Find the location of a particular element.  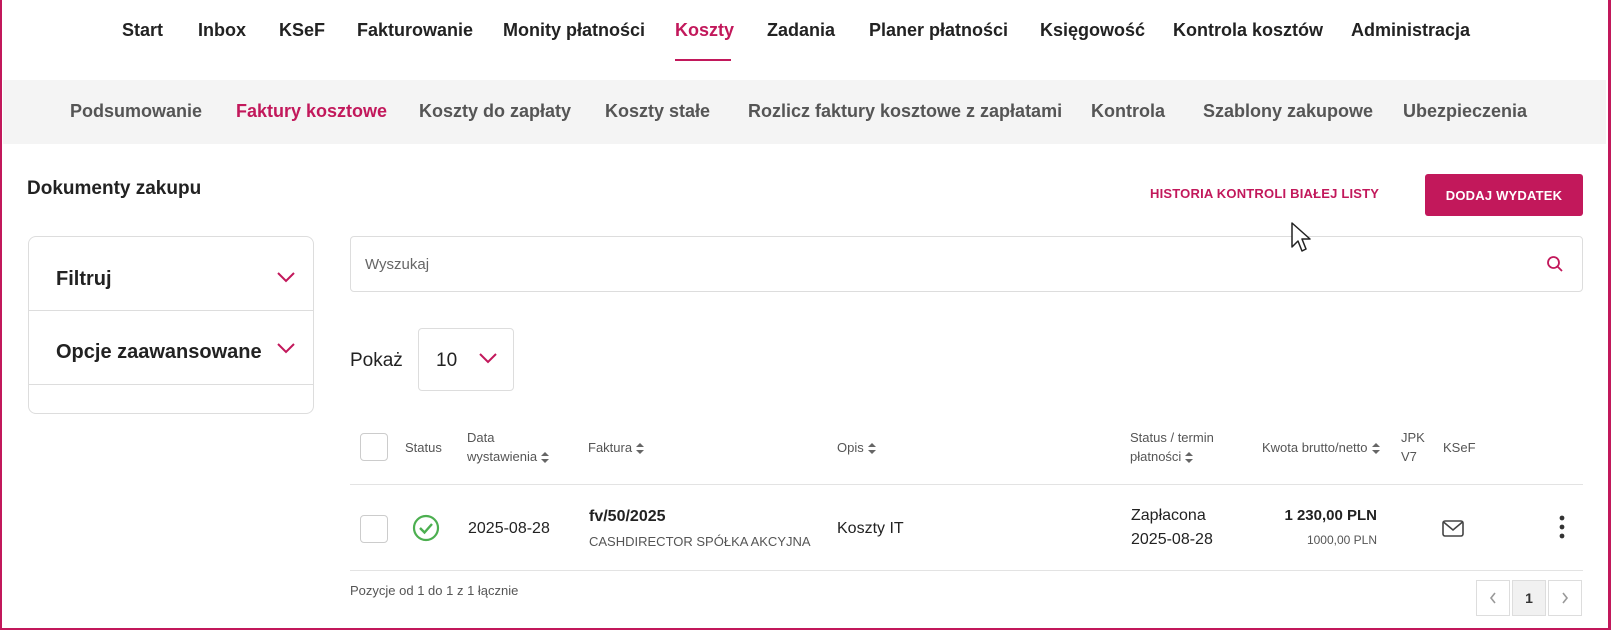

header-jpk: JPK V7 is located at coordinates (1413, 447).